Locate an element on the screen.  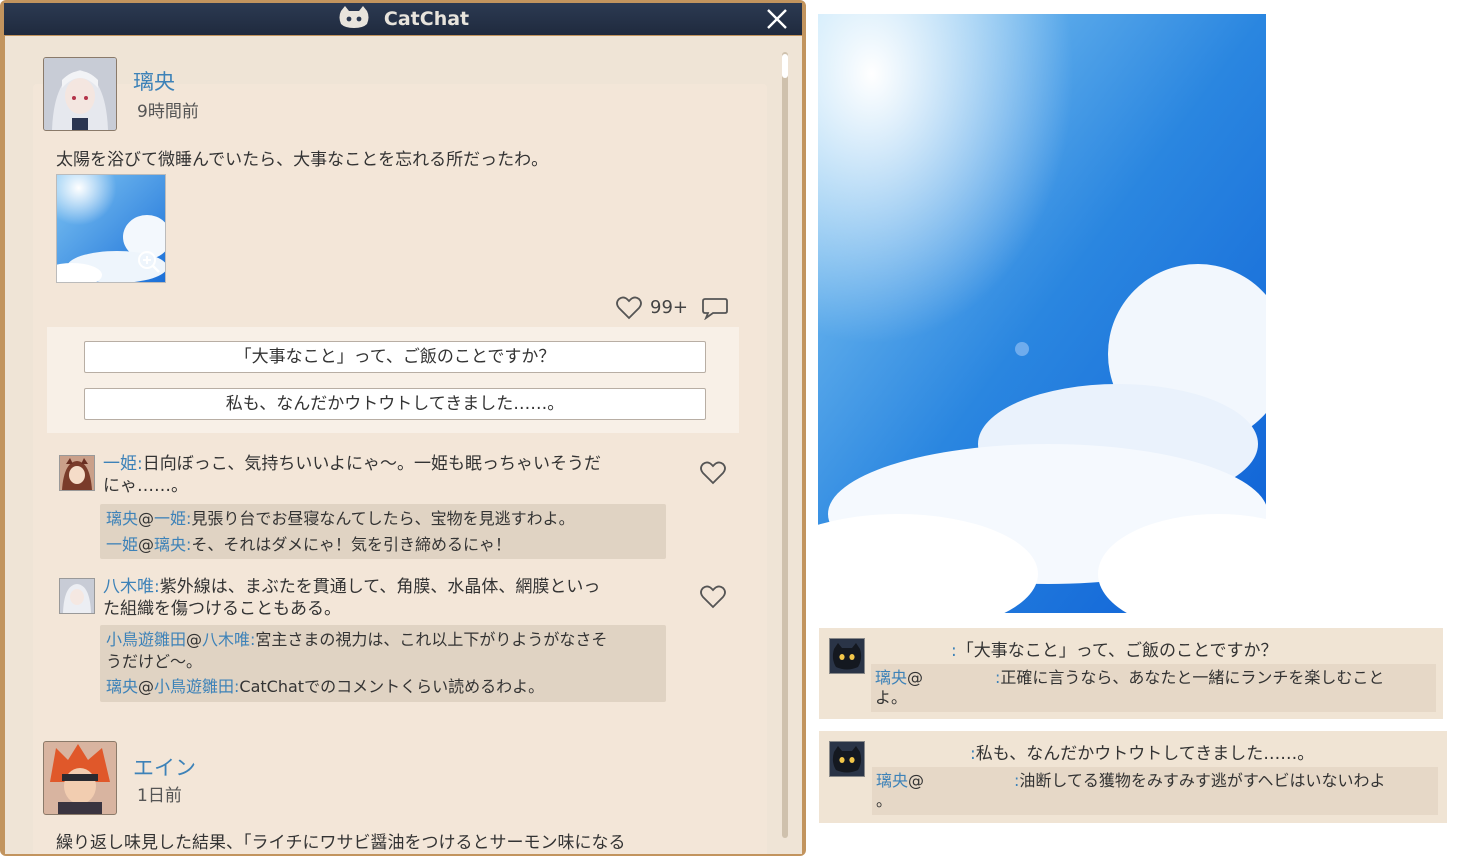
post-image-thumbnail is located at coordinates (111, 228).